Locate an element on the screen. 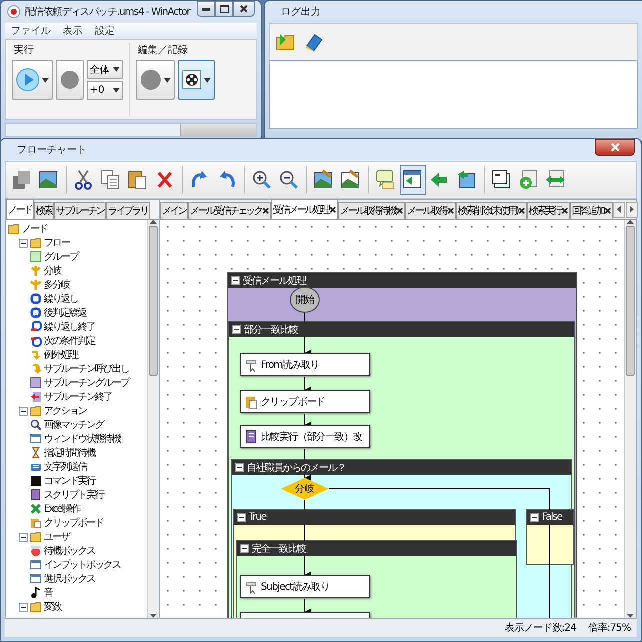 The image size is (642, 642). tree-item: 例外処理 is located at coordinates (61, 355).